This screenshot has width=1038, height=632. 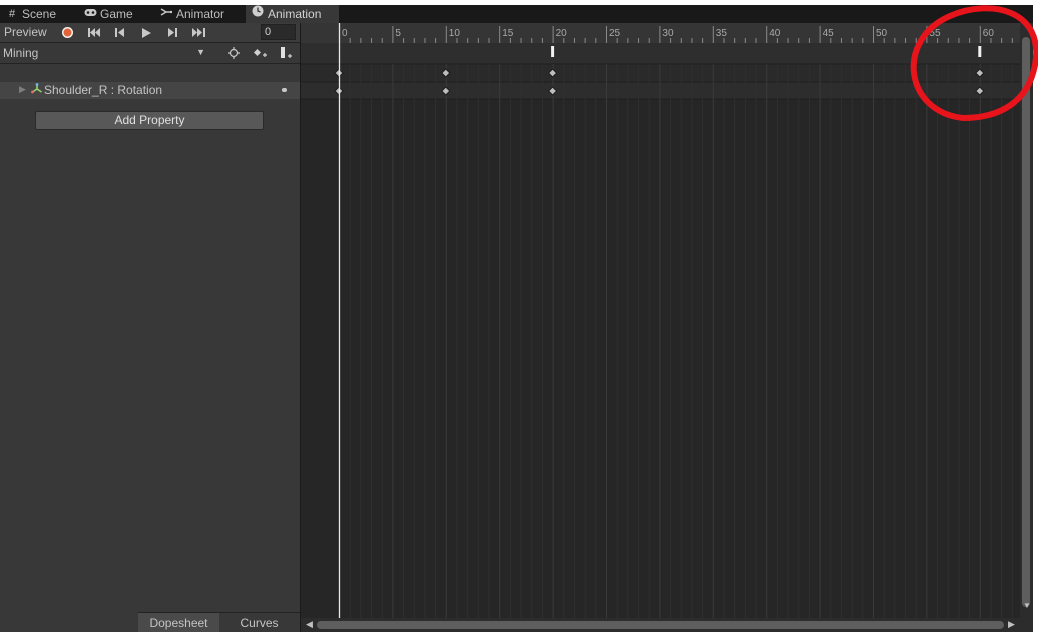 What do you see at coordinates (989, 33) in the screenshot?
I see `ruler-tick-label: 60` at bounding box center [989, 33].